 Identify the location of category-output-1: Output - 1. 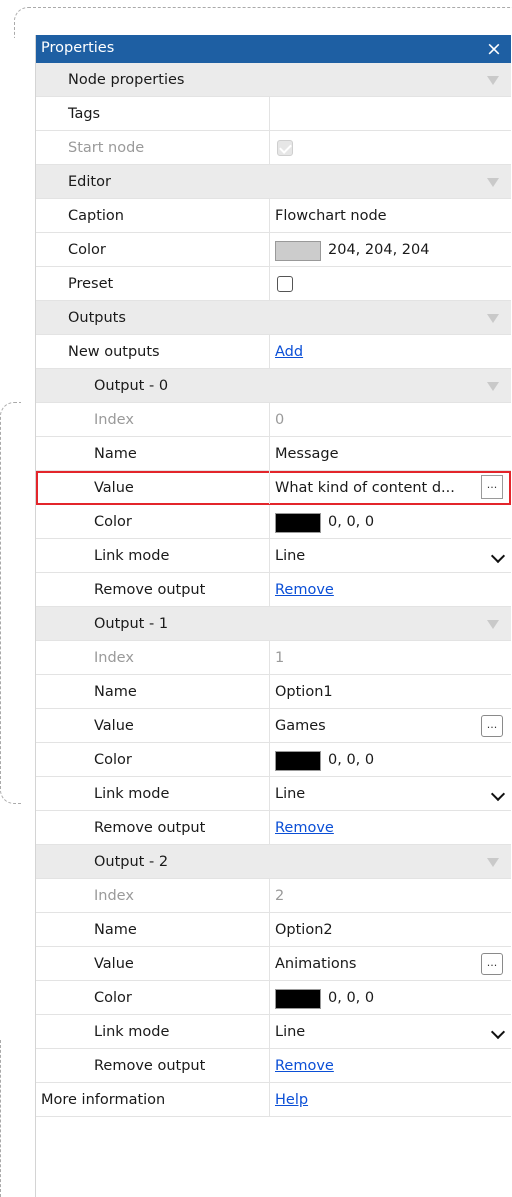
(273, 624).